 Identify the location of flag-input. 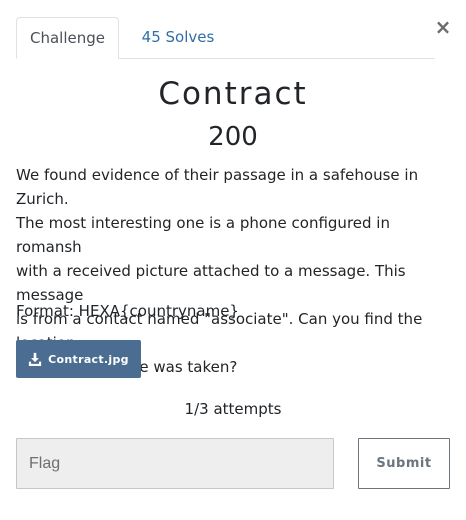
(175, 463).